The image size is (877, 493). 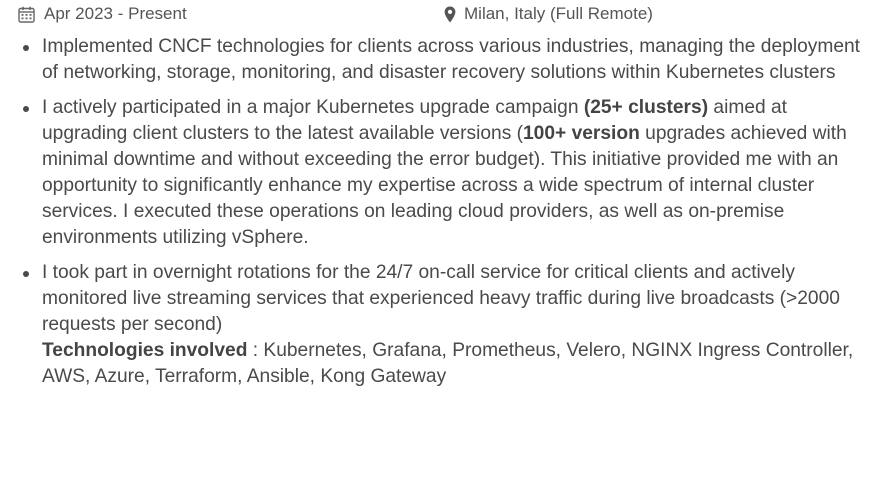 What do you see at coordinates (31, 14) in the screenshot?
I see `calendar-icon` at bounding box center [31, 14].